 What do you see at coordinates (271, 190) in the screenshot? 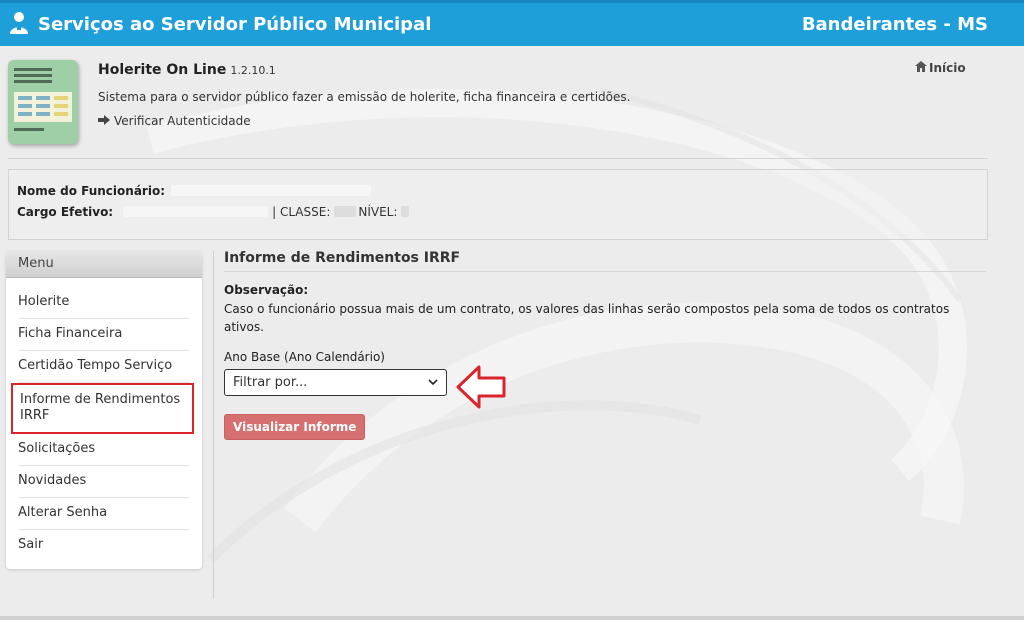
I see `employee-name-redacted` at bounding box center [271, 190].